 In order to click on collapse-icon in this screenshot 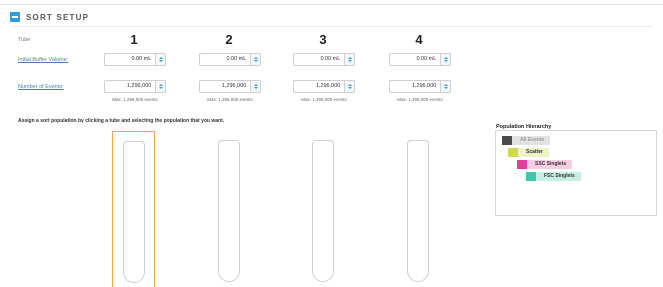, I will do `click(15, 17)`.